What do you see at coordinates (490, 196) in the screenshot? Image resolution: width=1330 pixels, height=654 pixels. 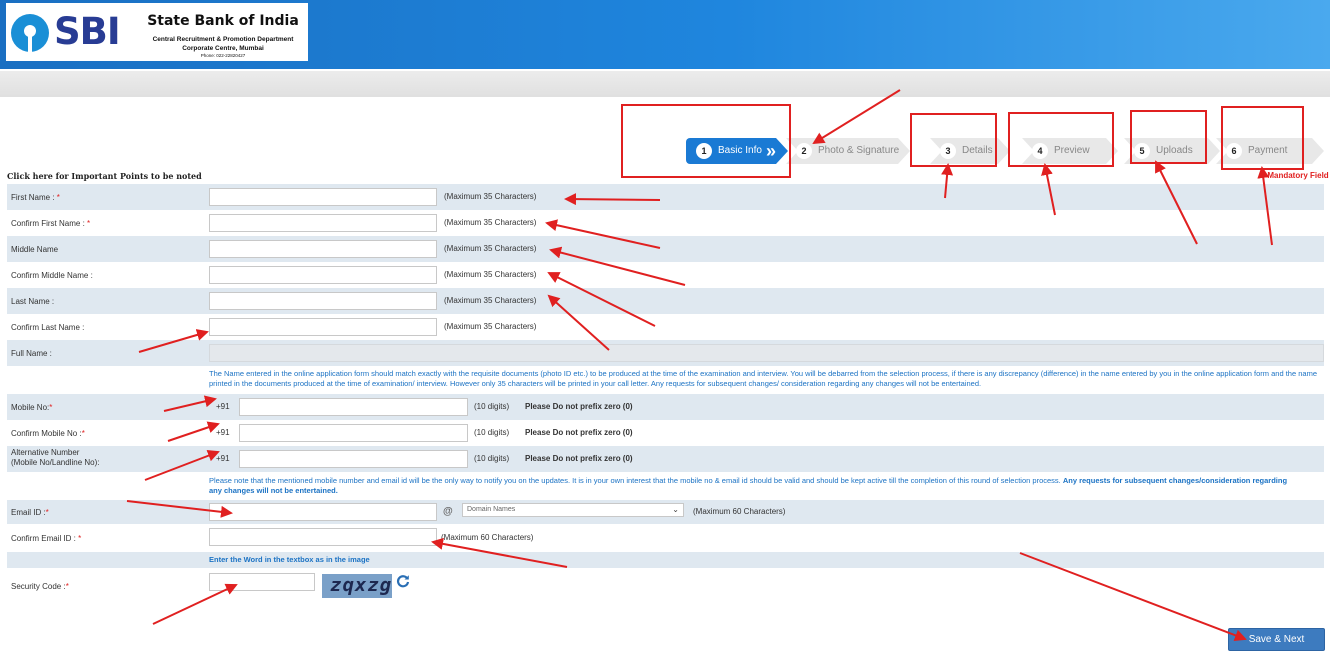 I see `first-name-hint: (Maximum 35 Characters)` at bounding box center [490, 196].